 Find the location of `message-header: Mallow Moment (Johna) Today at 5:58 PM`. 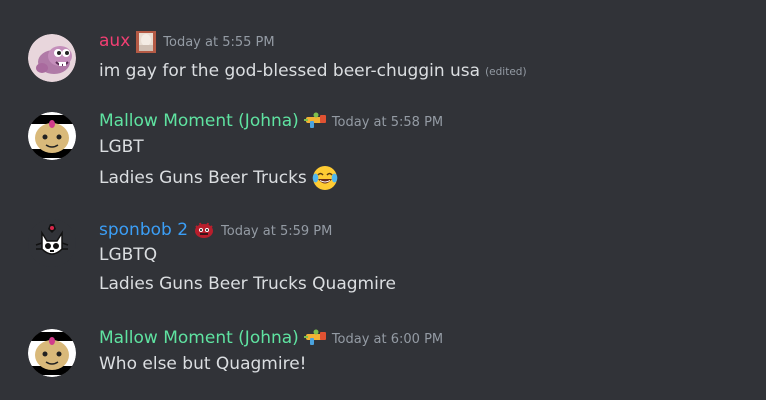

message-header: Mallow Moment (Johna) Today at 5:58 PM is located at coordinates (271, 121).